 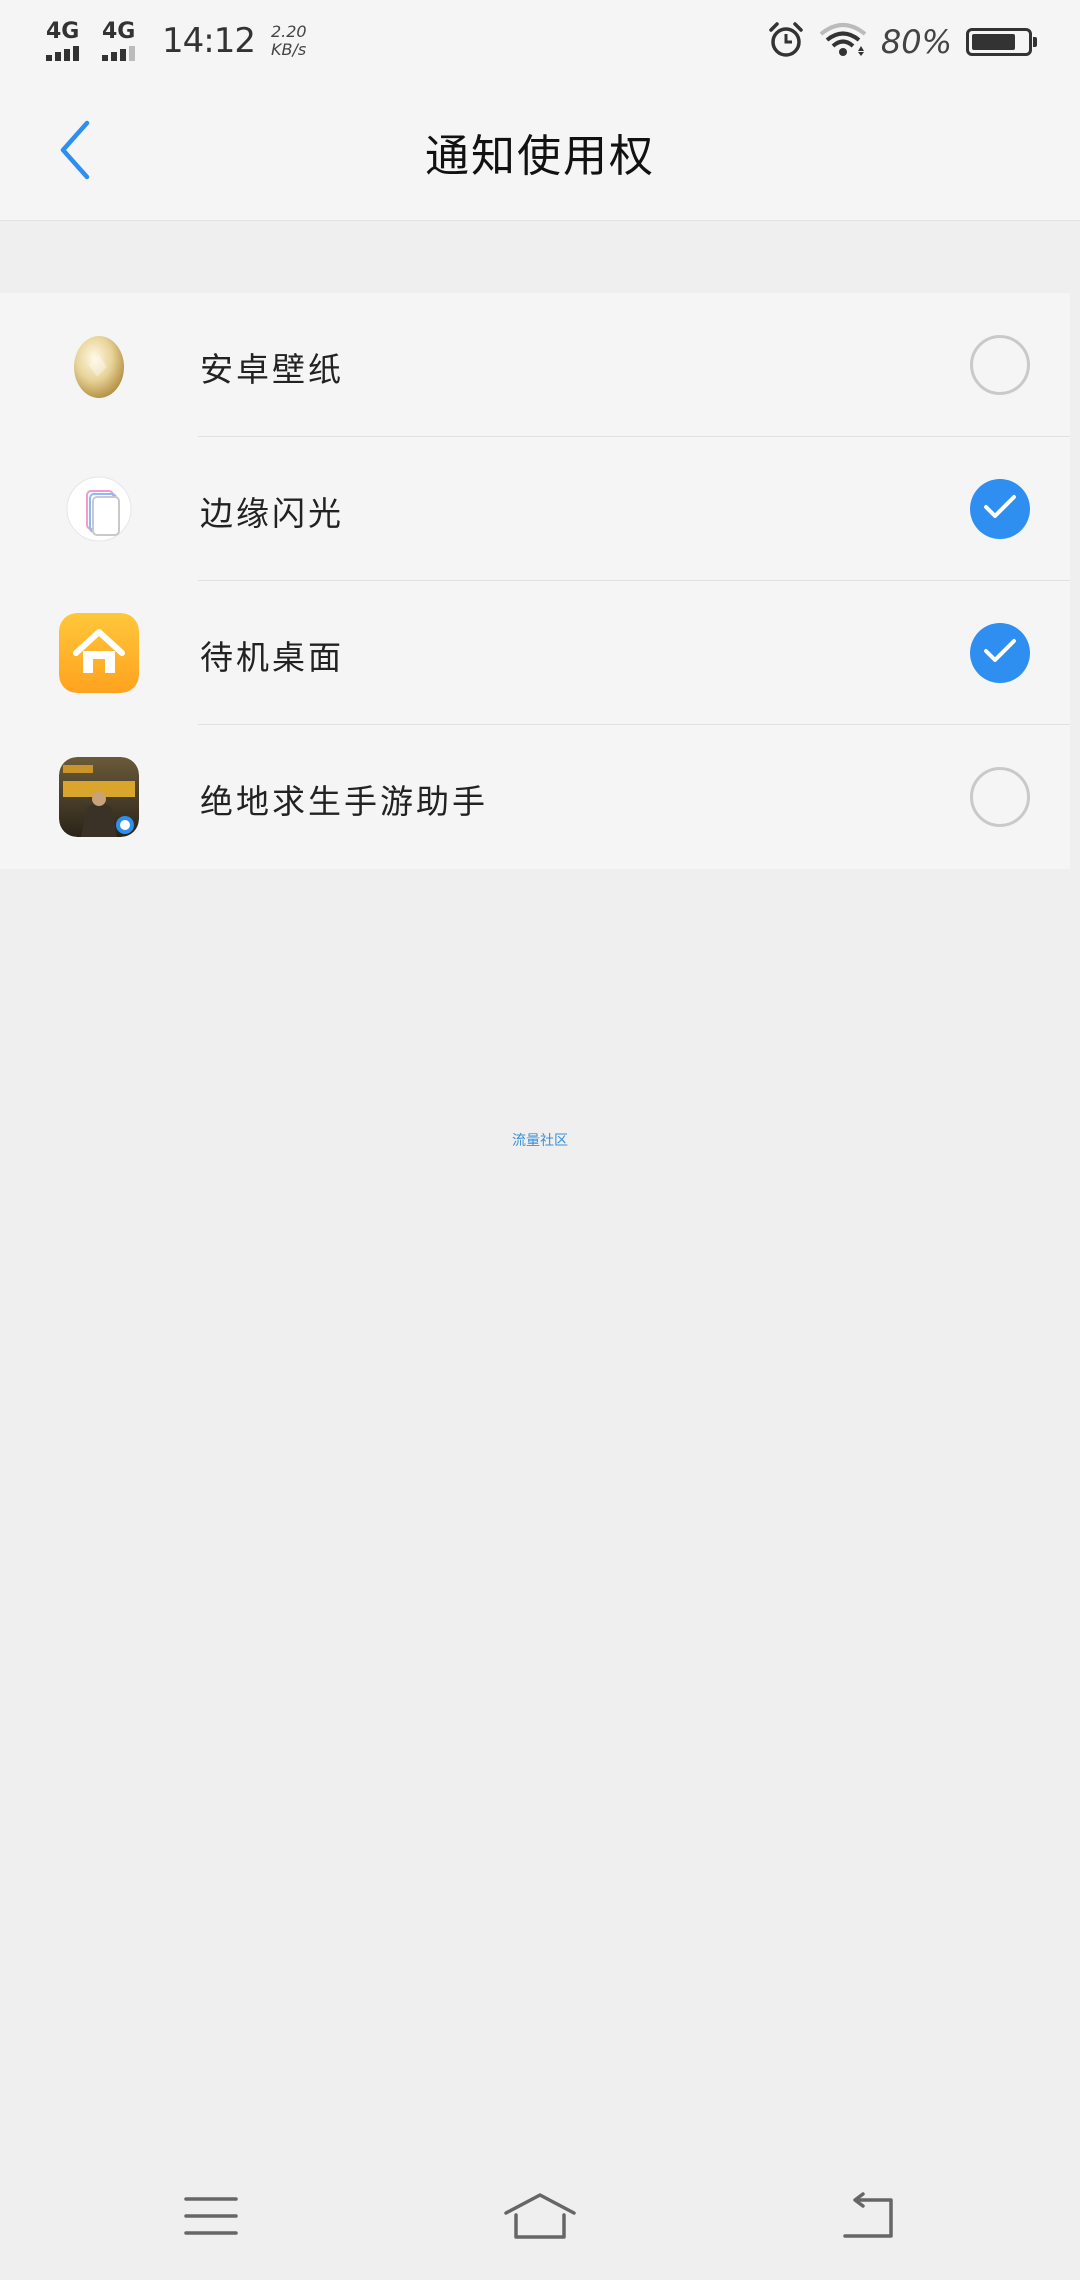 I want to click on network-speed: 2.20 KB/s, so click(x=289, y=41).